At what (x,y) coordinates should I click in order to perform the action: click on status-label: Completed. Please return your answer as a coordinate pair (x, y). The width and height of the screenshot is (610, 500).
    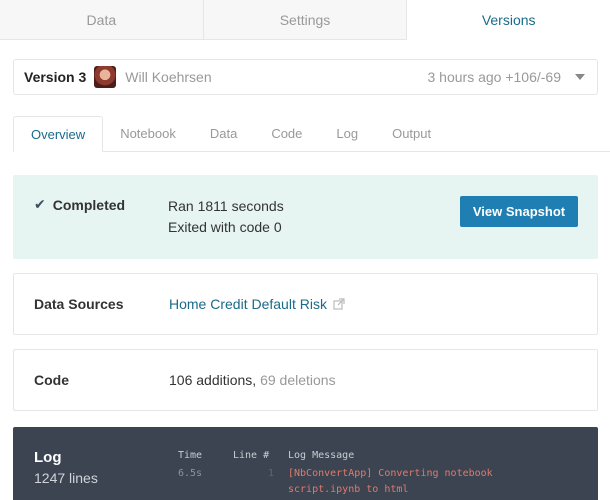
    Looking at the image, I should click on (89, 204).